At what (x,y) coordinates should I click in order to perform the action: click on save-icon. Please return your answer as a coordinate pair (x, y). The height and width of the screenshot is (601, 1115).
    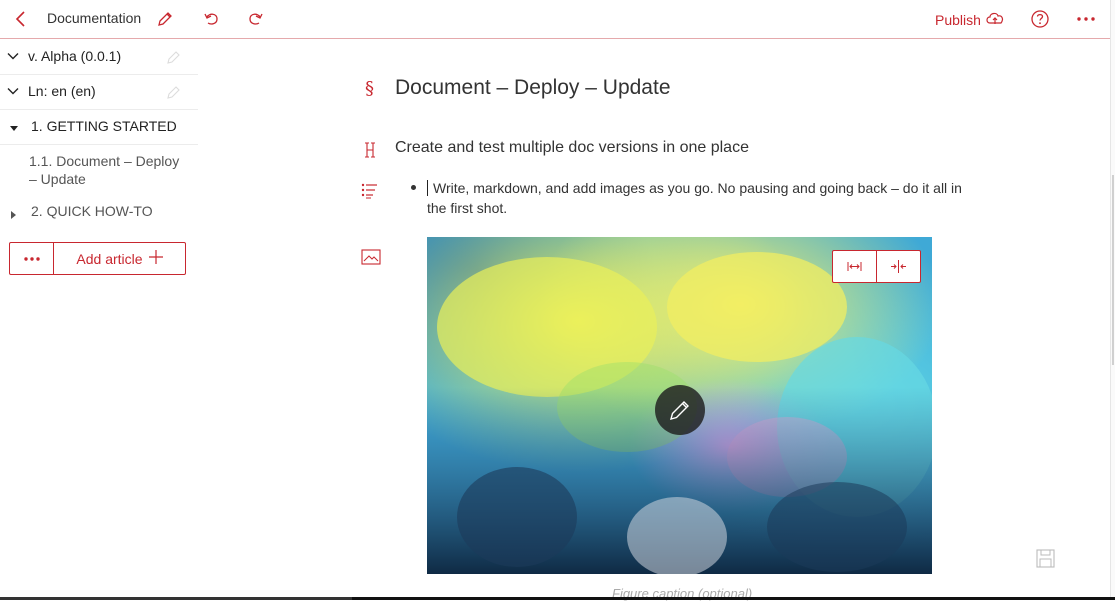
    Looking at the image, I should click on (1045, 561).